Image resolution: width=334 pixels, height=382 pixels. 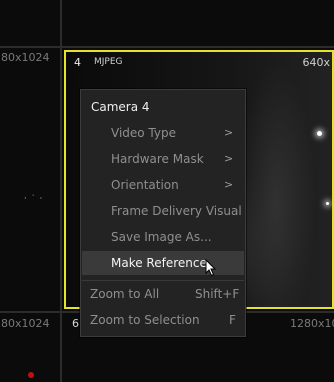 What do you see at coordinates (145, 185) in the screenshot?
I see `menu-item-orientation: Orientation` at bounding box center [145, 185].